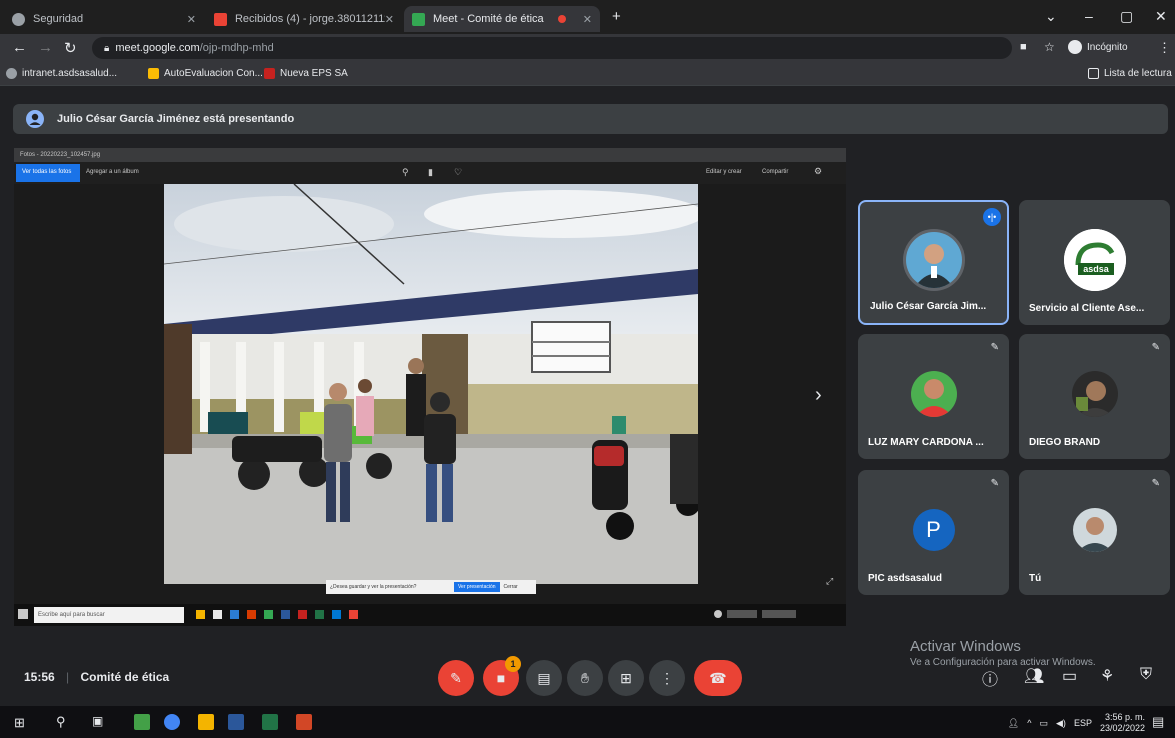 Image resolution: width=1175 pixels, height=738 pixels. I want to click on activities-icon: ⚘, so click(1107, 676).